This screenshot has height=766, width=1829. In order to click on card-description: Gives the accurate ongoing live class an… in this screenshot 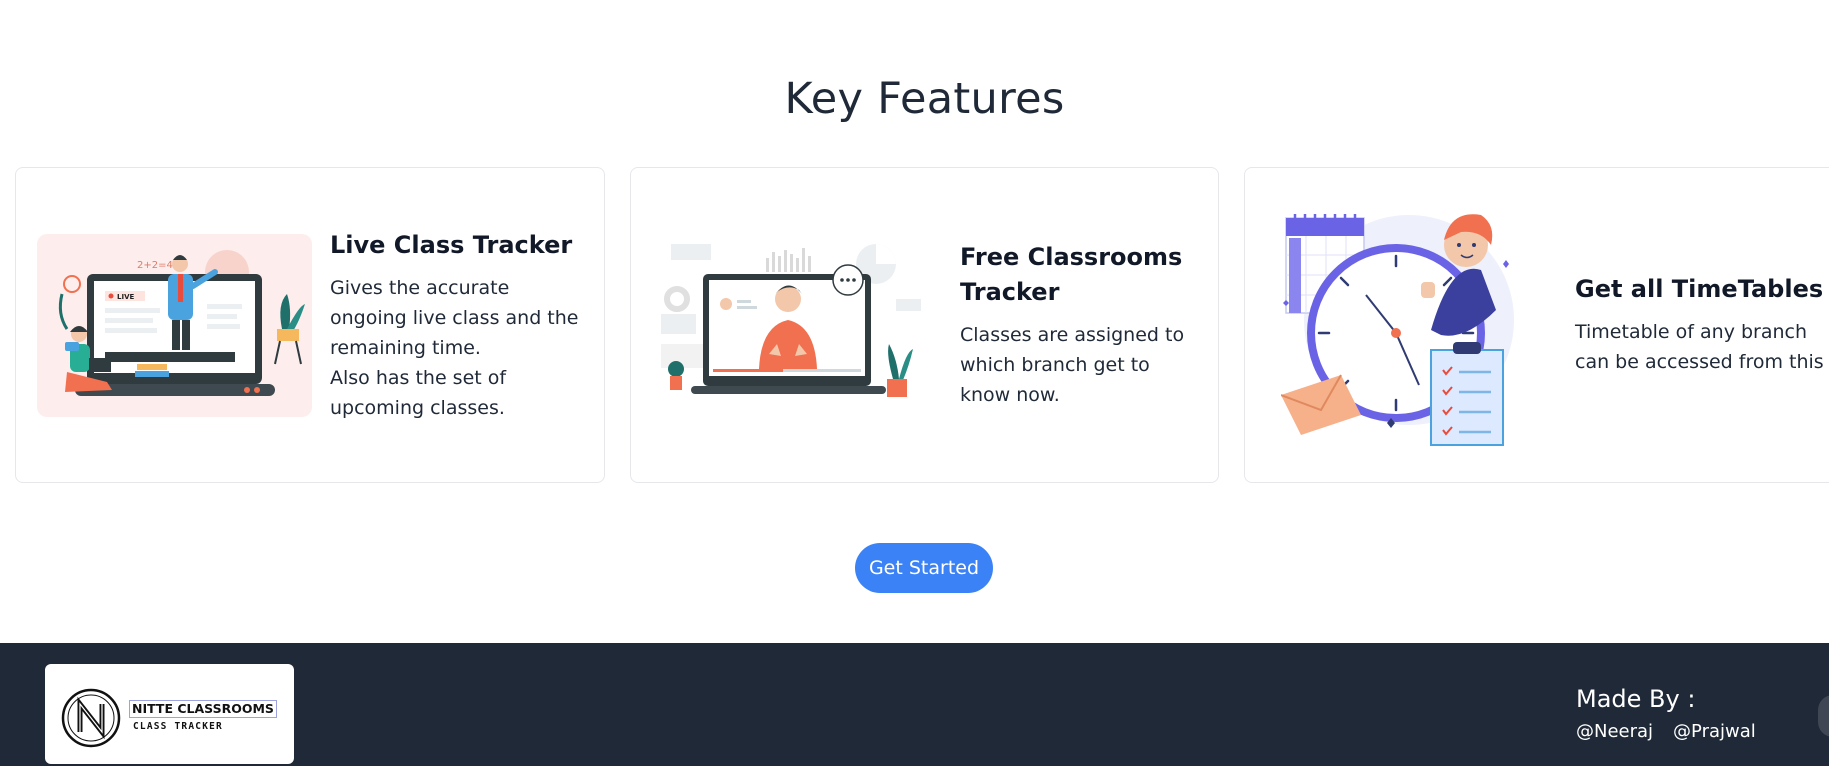, I will do `click(460, 348)`.